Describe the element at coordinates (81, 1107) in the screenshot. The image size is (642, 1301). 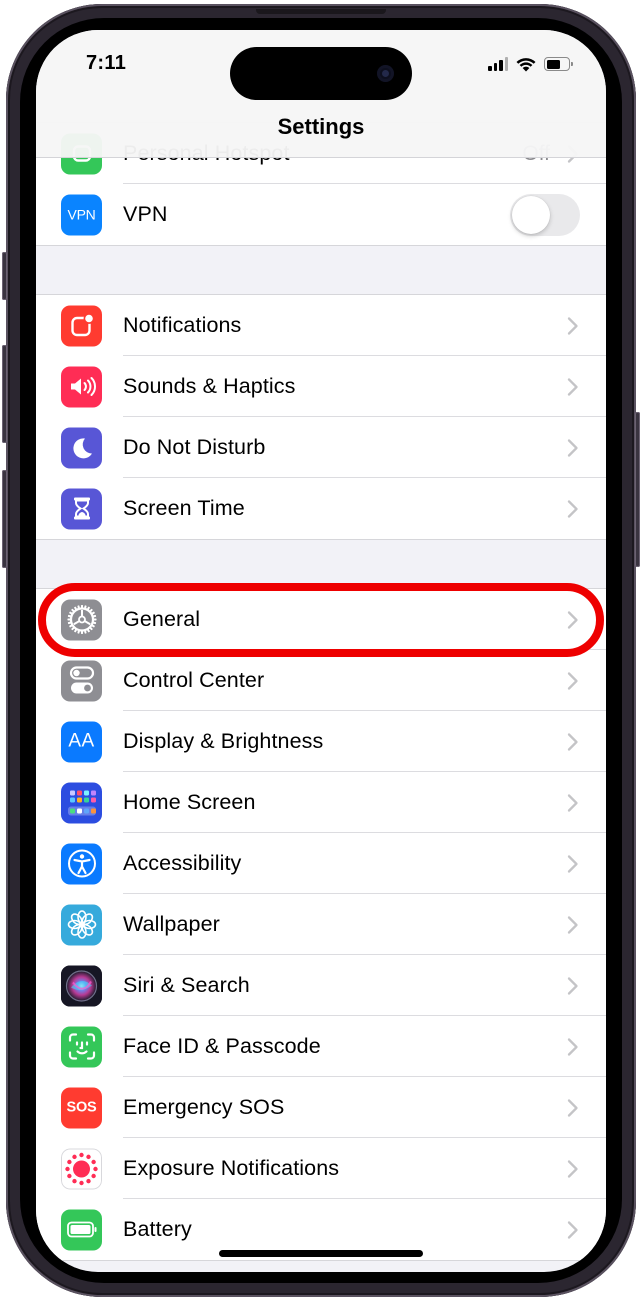
I see `sos-icon: SOS` at that location.